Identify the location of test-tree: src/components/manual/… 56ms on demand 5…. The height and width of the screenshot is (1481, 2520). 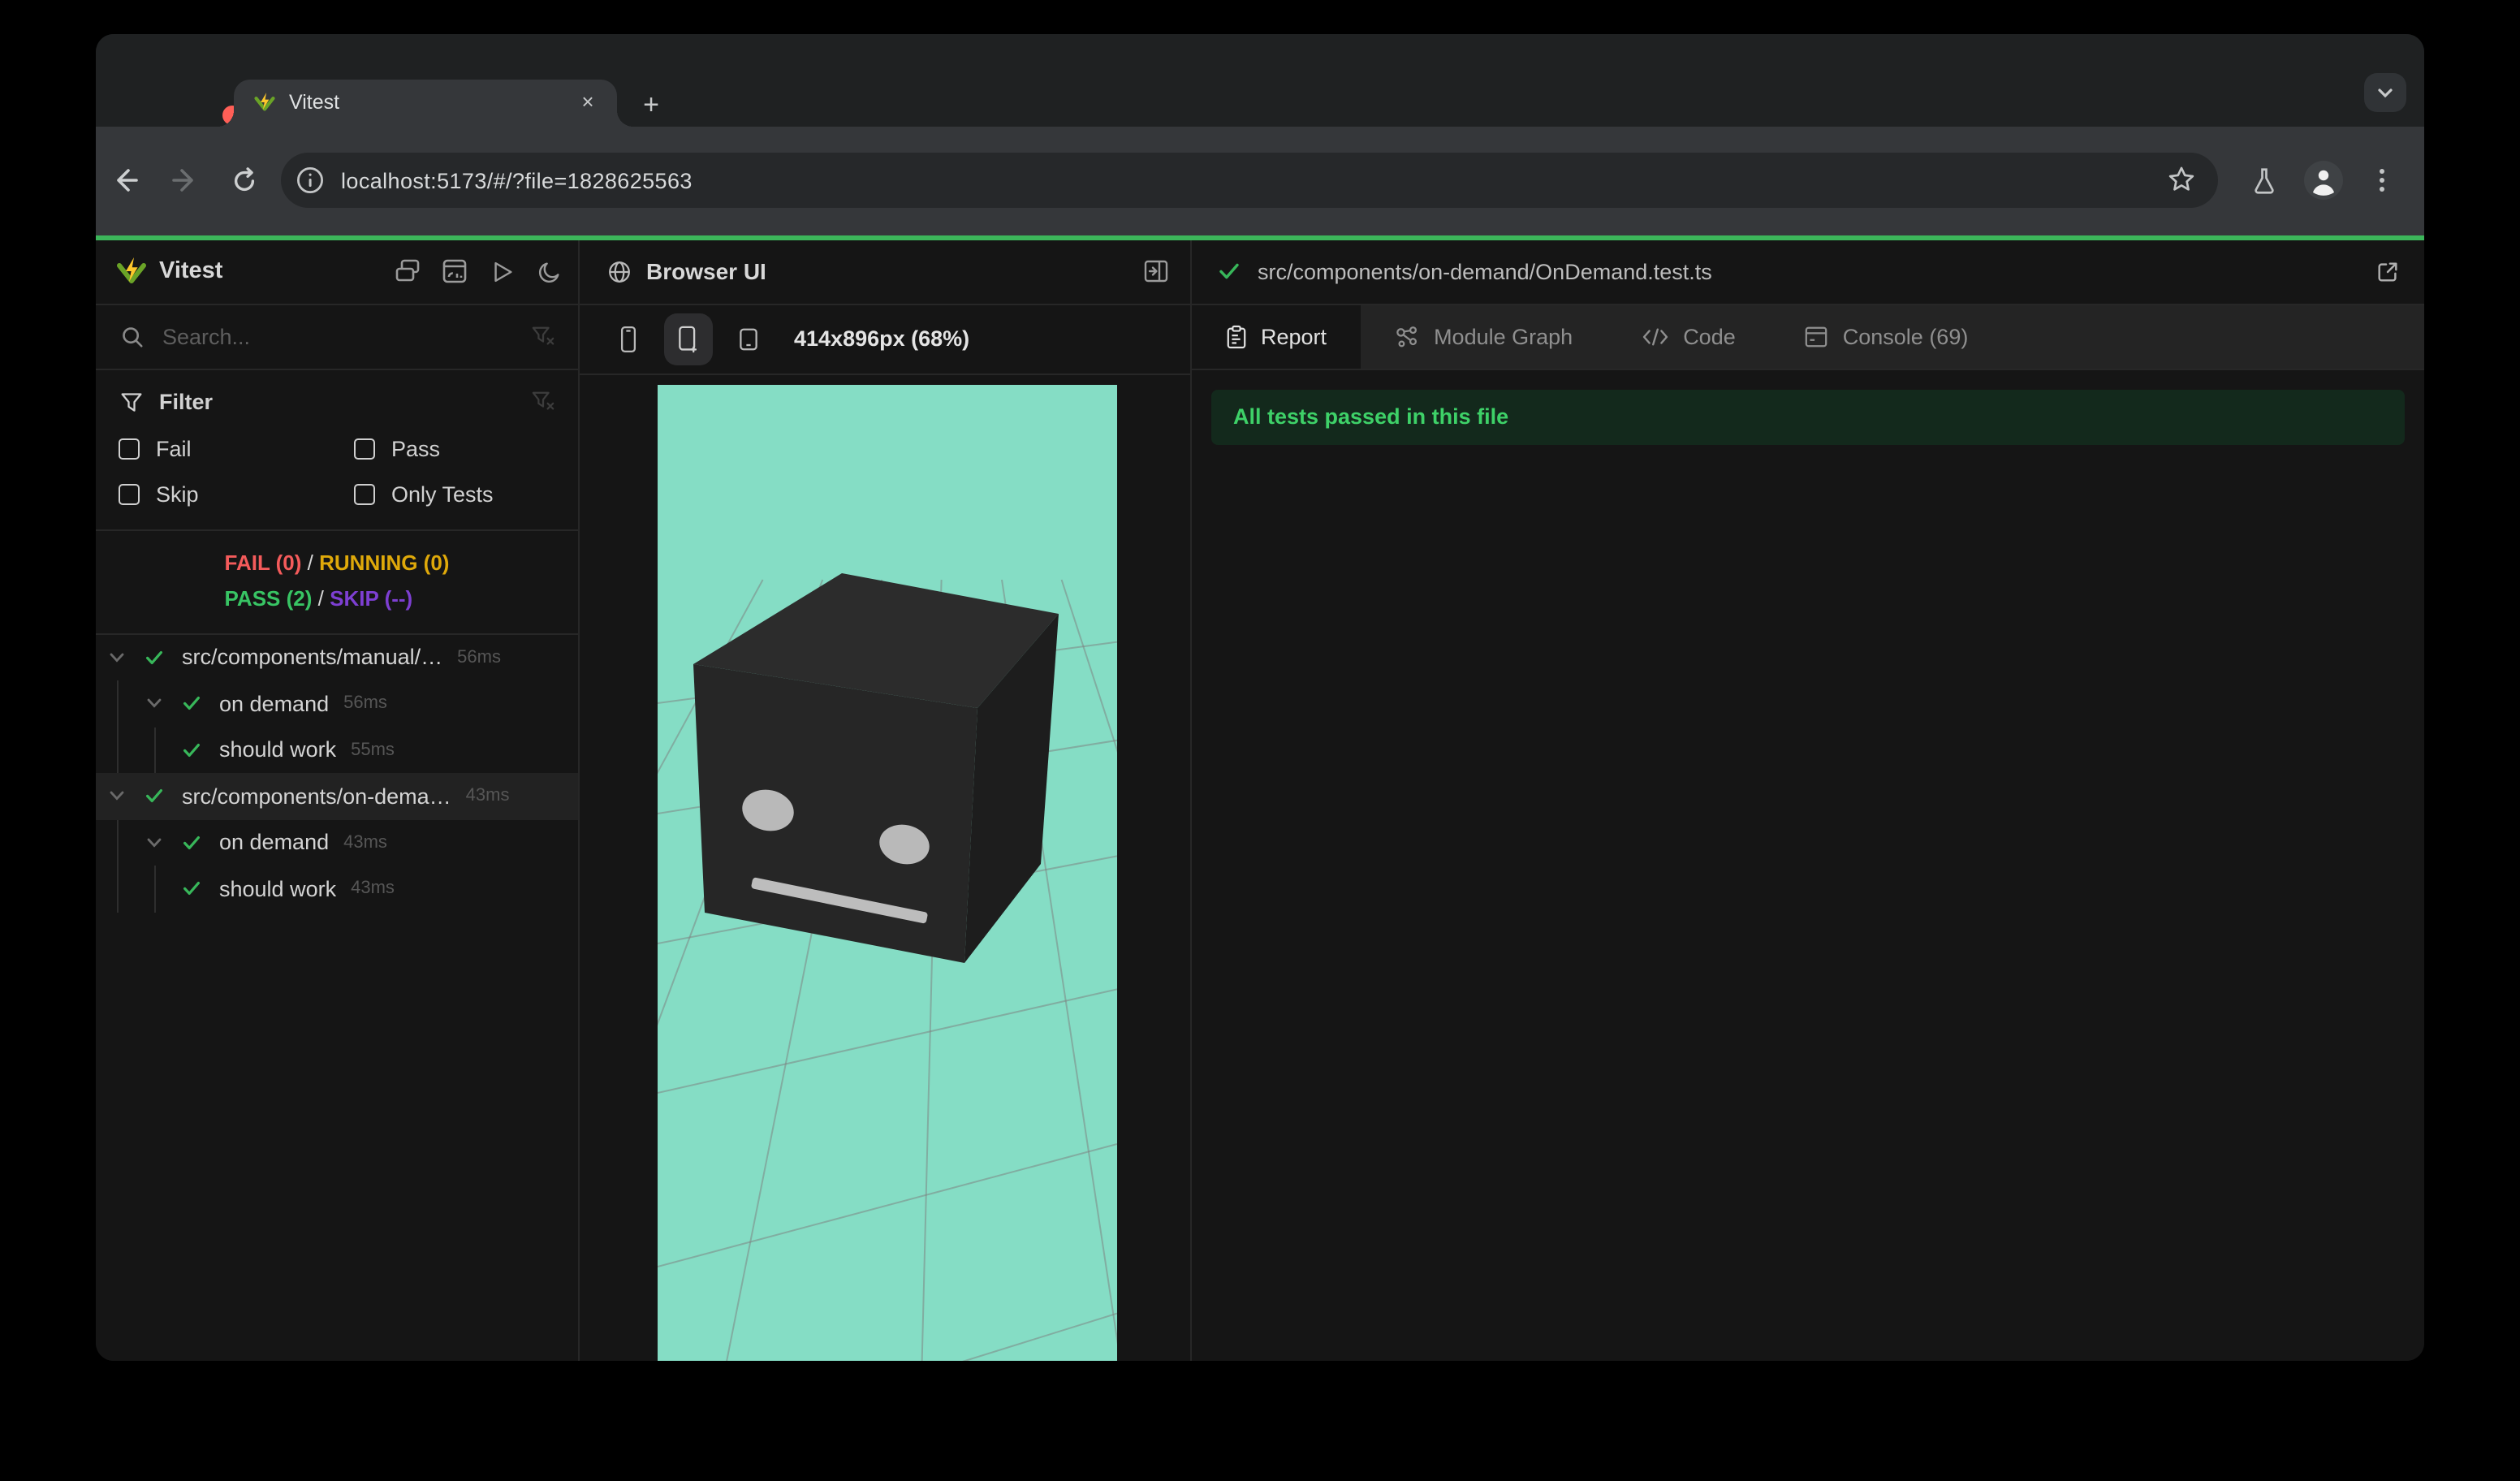
(337, 773).